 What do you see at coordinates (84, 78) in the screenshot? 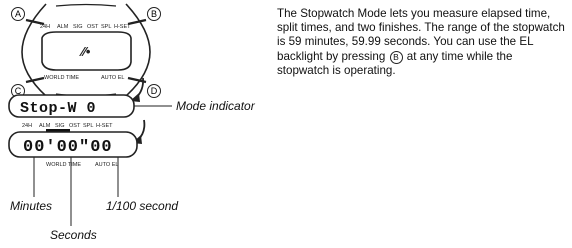
I see `watch-bottom-labels: WORLD TIME AUTO EL` at bounding box center [84, 78].